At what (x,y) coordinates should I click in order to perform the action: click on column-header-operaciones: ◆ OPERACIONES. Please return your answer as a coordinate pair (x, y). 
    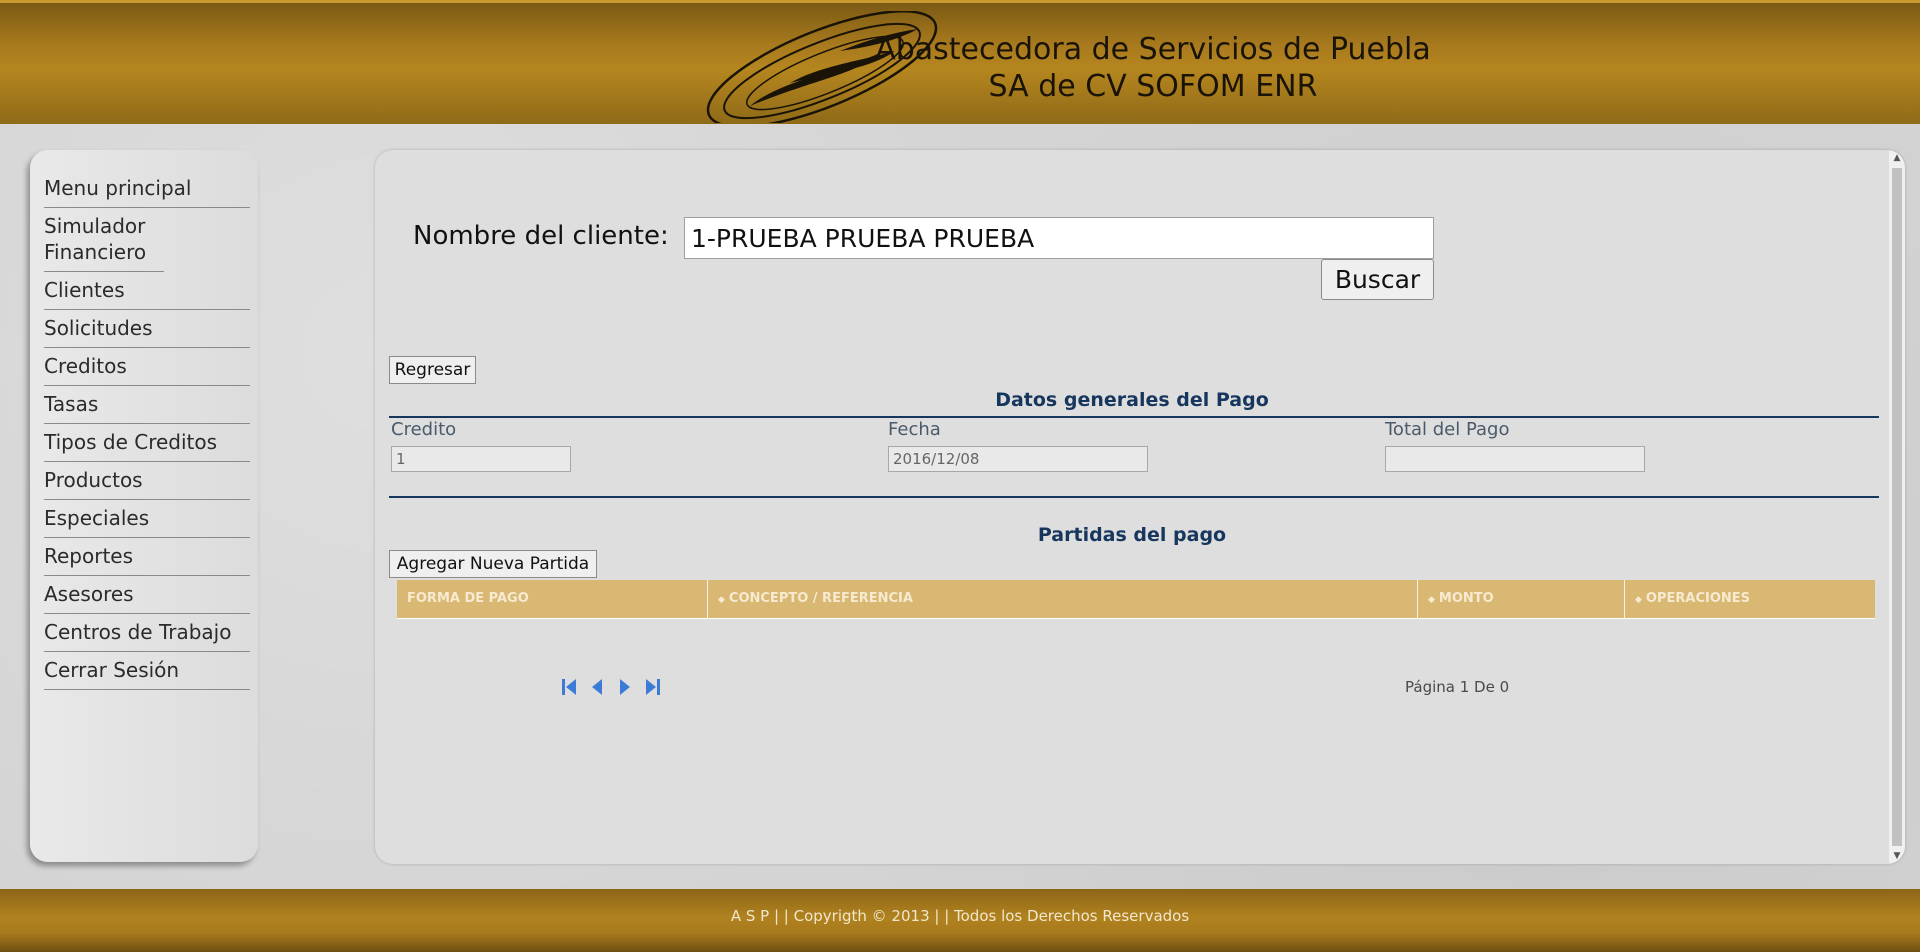
    Looking at the image, I should click on (1750, 599).